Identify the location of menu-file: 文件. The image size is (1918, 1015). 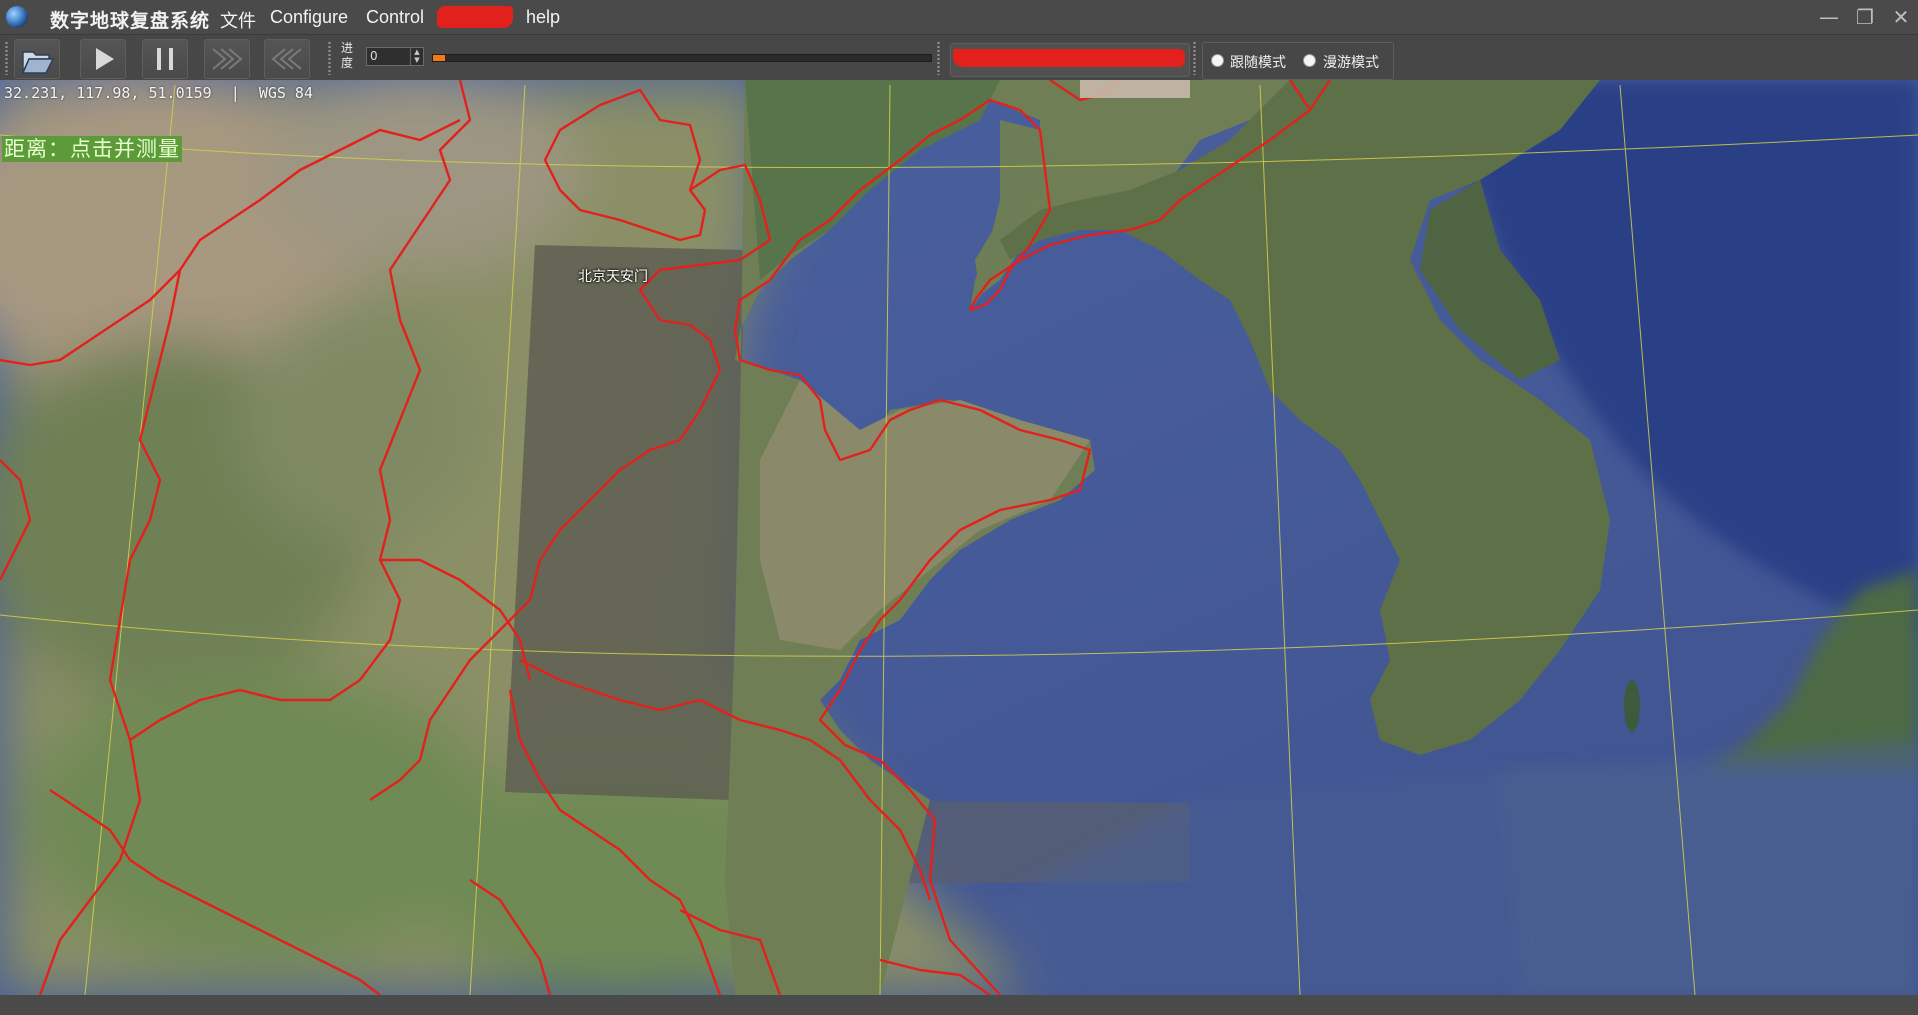
(238, 20).